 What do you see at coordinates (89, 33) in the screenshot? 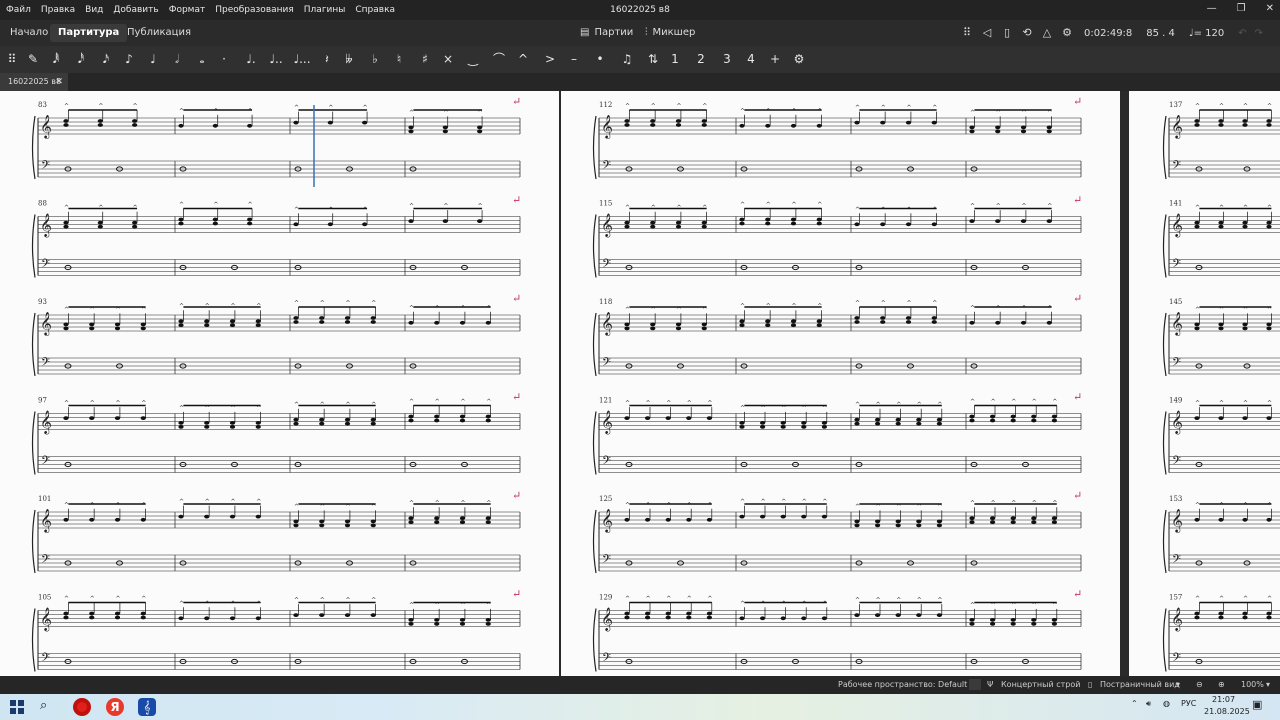
I see `tab-score: Партитура` at bounding box center [89, 33].